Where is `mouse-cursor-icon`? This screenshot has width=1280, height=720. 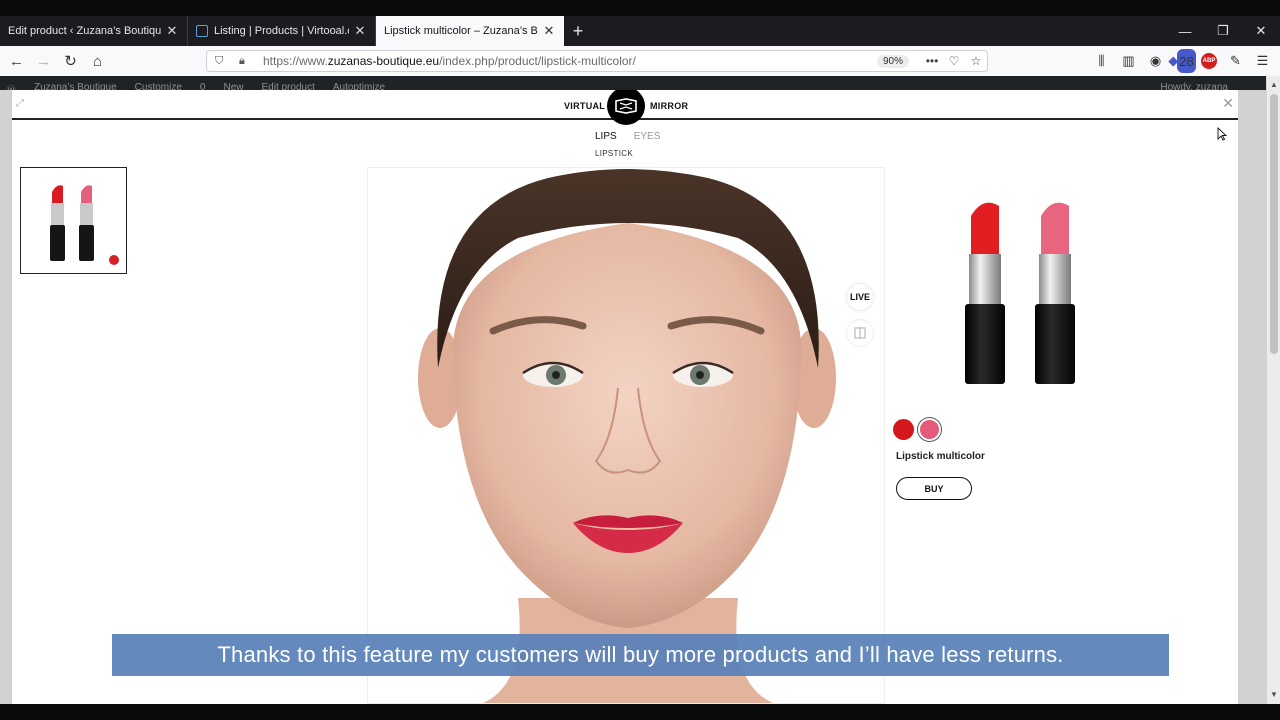 mouse-cursor-icon is located at coordinates (1222, 134).